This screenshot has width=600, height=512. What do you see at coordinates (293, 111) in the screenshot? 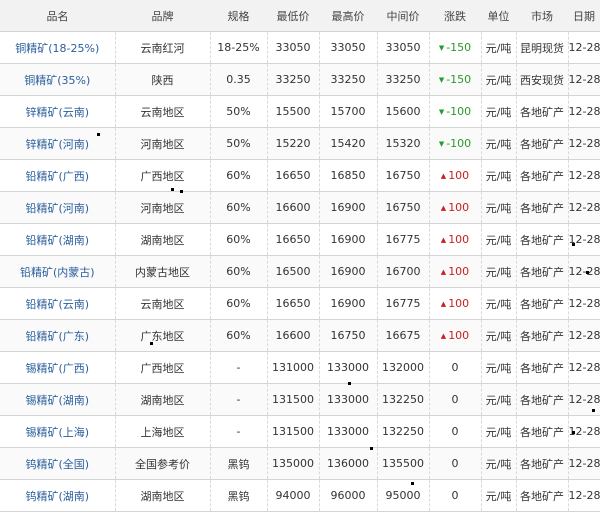
I see `cell-low: 15500` at bounding box center [293, 111].